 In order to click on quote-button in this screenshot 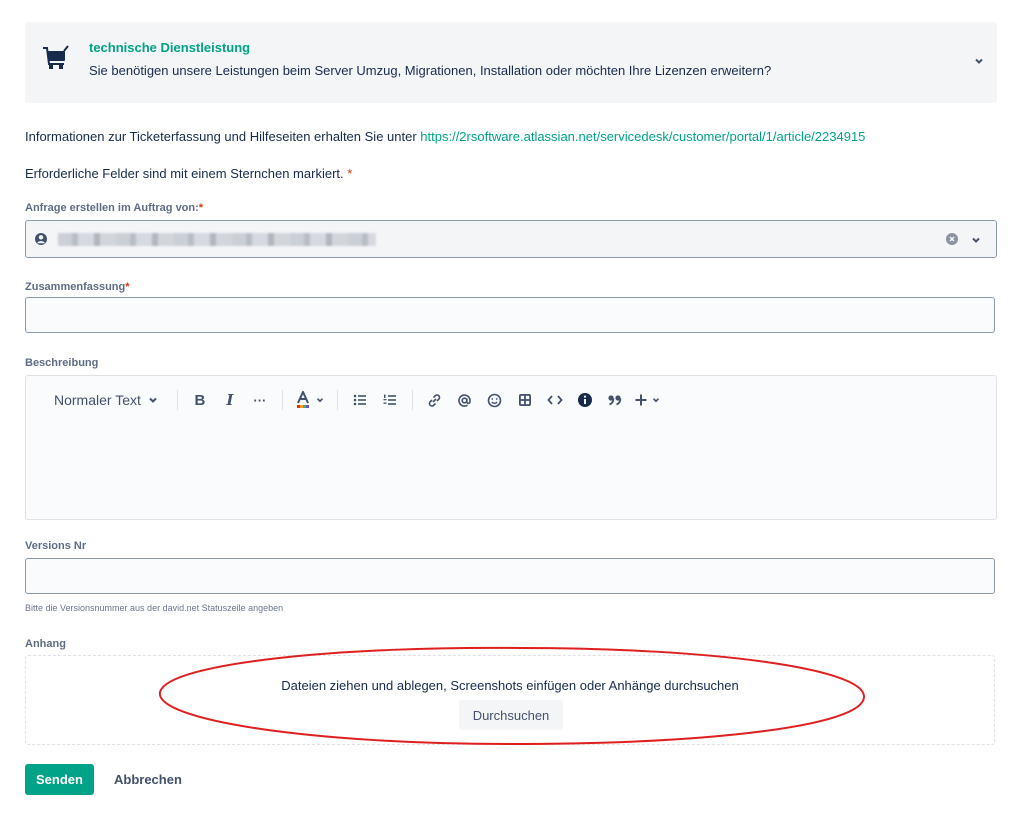, I will do `click(615, 400)`.